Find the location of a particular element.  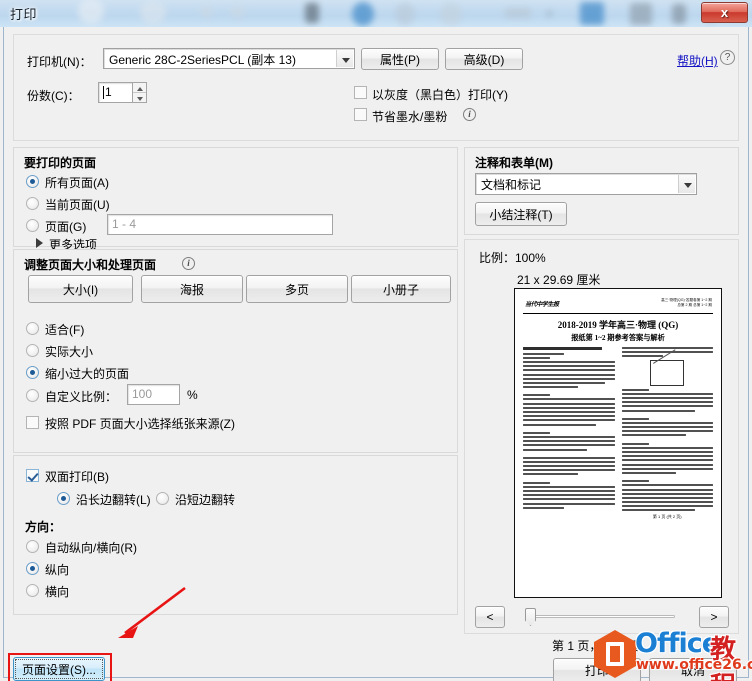

aero-glass-blur is located at coordinates (376, 13).